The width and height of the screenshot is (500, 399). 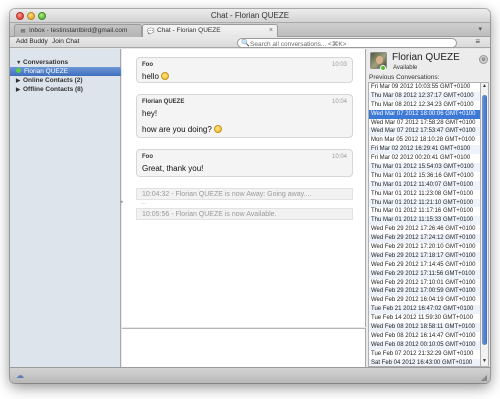 I want to click on list-item: Wed Feb 29 2012 17:11:56 GMT+0100, so click(x=424, y=274).